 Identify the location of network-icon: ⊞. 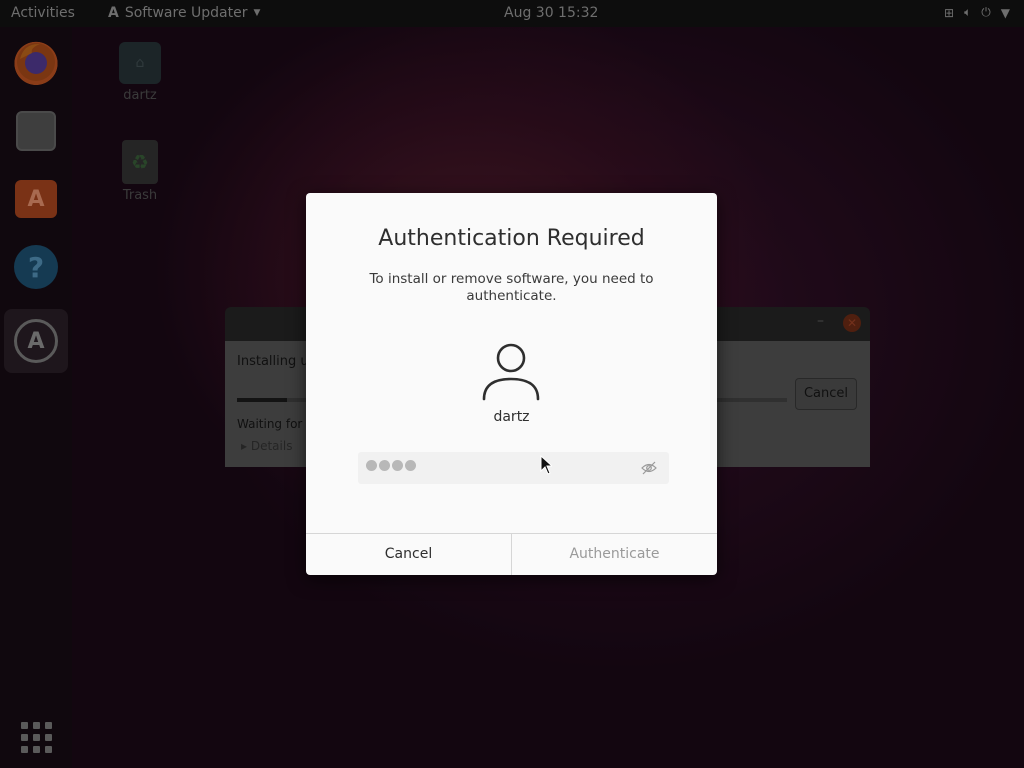
(949, 12).